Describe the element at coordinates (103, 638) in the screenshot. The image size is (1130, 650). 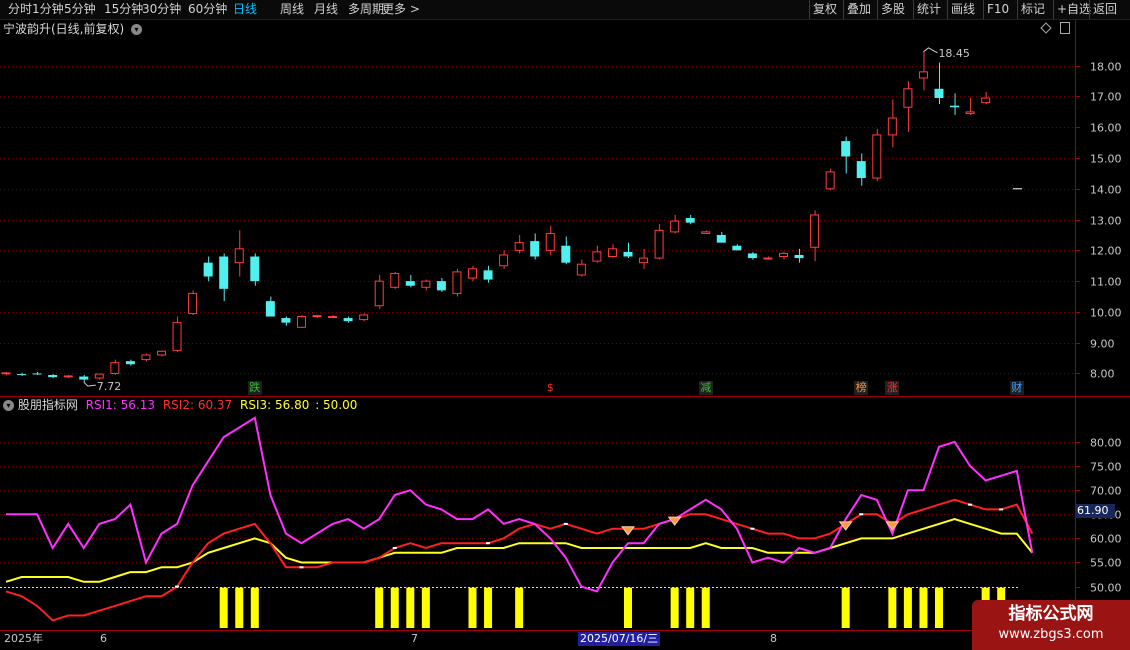
I see `date-june: 6` at that location.